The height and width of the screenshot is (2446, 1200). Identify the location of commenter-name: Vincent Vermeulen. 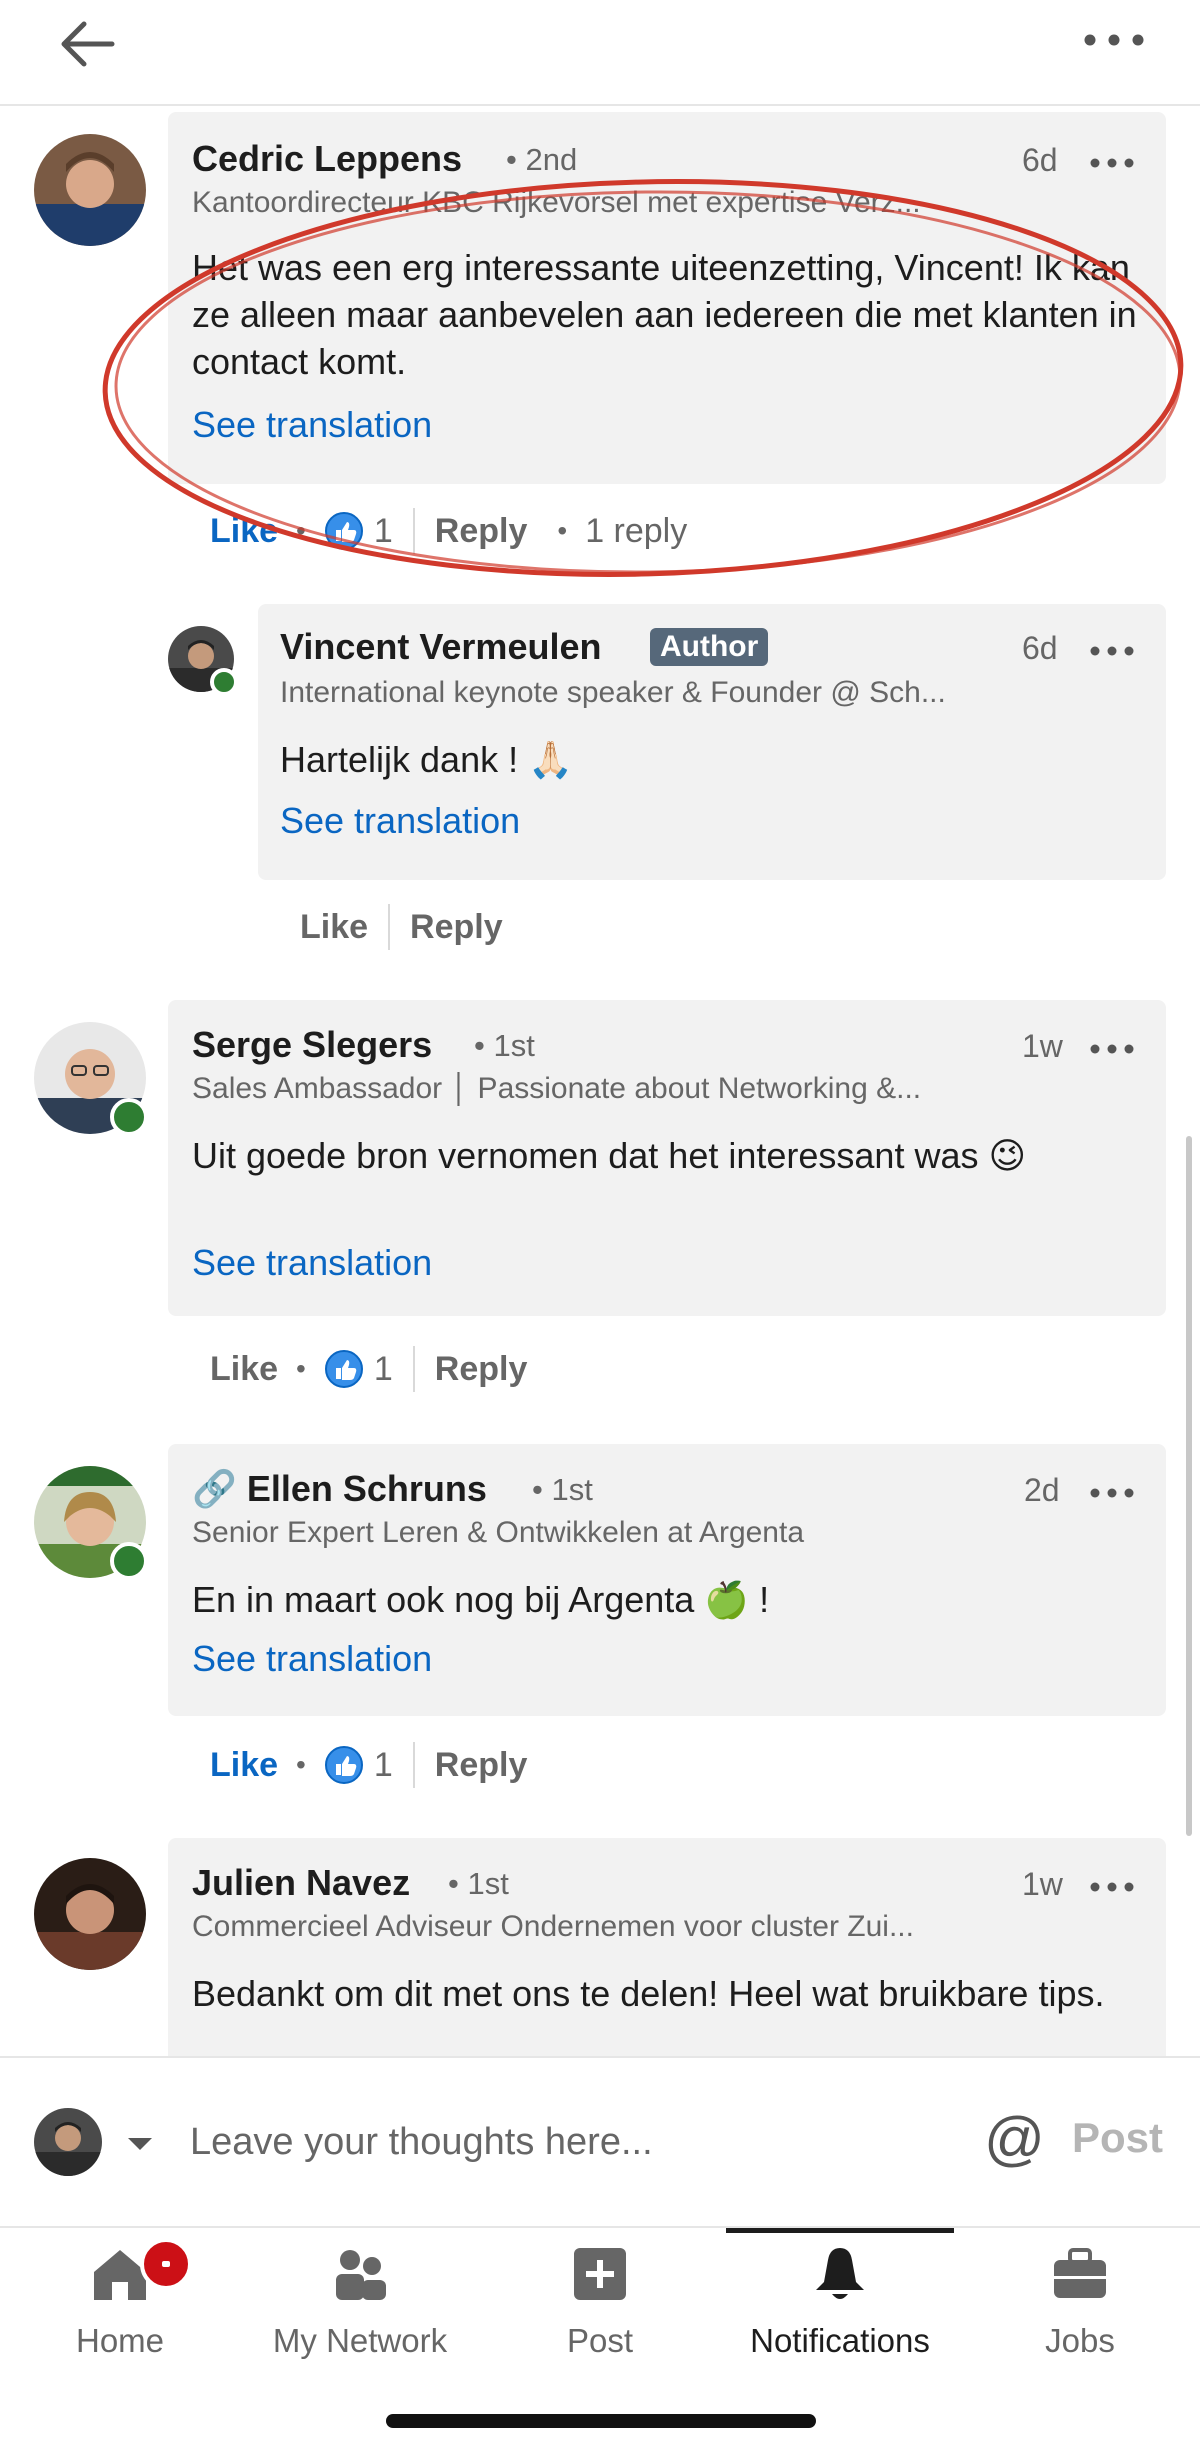
(440, 647).